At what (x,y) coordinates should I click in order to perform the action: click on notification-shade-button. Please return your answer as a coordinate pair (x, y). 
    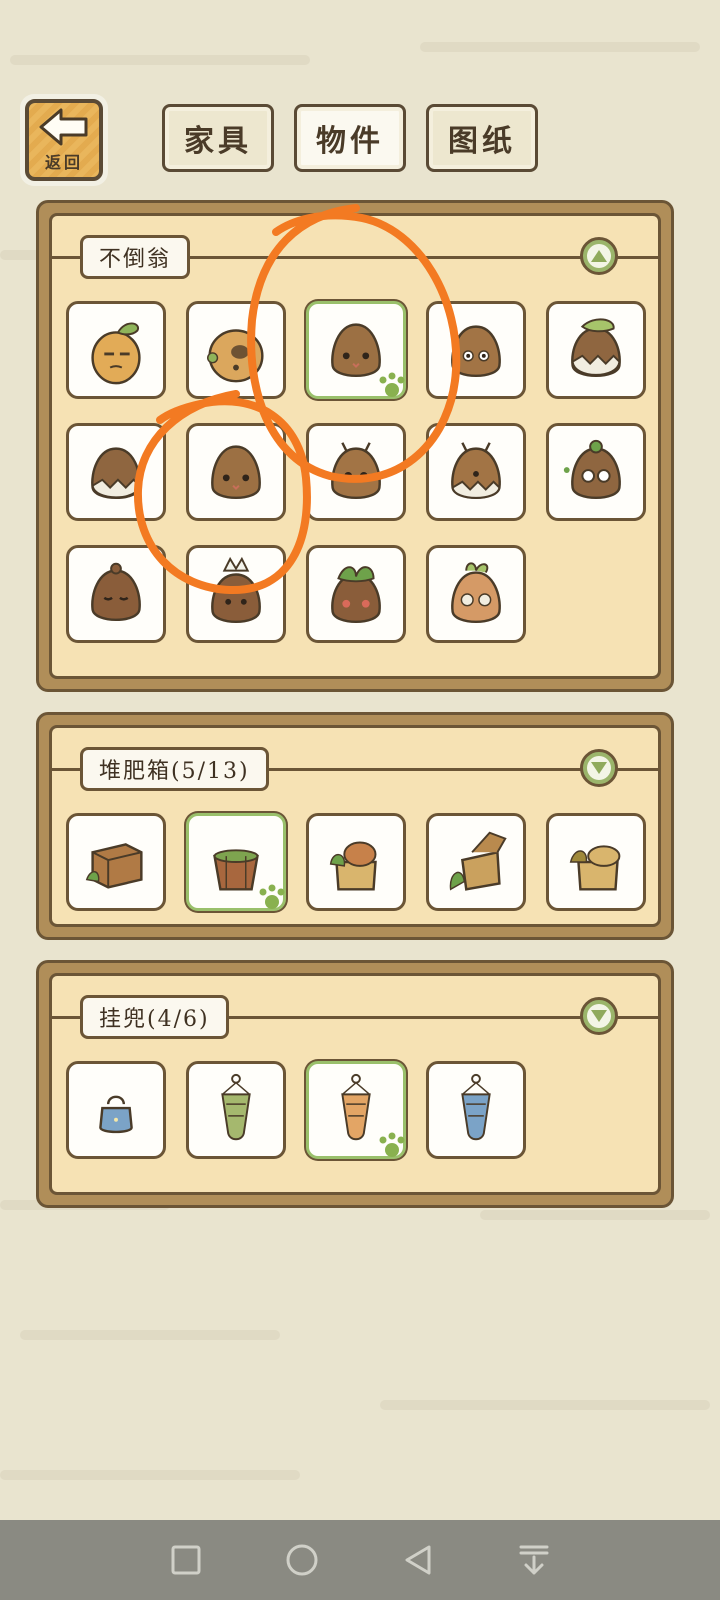
    Looking at the image, I should click on (534, 1560).